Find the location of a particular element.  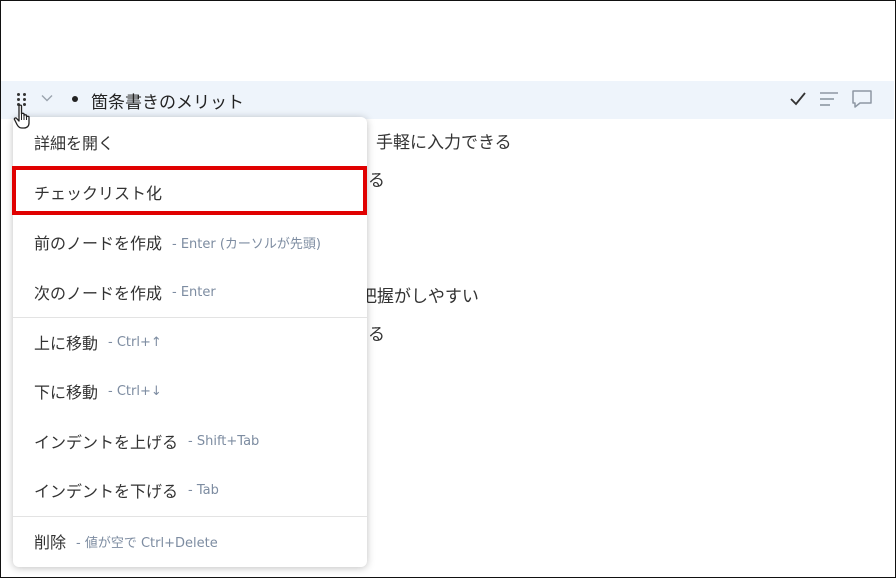

menu-item-create-previous-node: 前のノードを作成 - Enter (カーソルが先頭) is located at coordinates (190, 242).